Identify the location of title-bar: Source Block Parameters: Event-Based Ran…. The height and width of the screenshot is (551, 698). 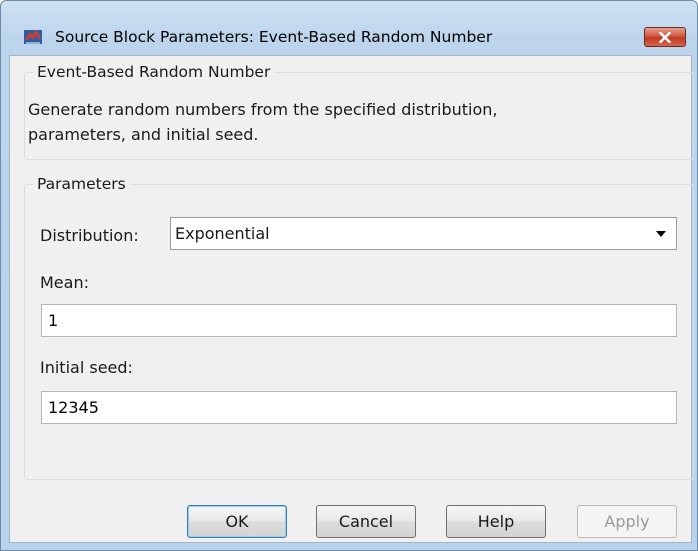
(349, 24).